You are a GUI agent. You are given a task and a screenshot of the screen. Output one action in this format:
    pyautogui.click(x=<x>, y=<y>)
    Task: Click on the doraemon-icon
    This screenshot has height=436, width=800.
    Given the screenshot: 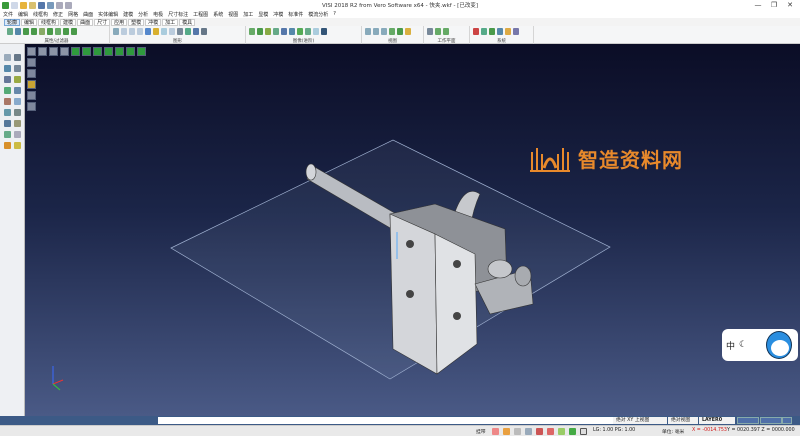 What is the action you would take?
    pyautogui.click(x=779, y=345)
    